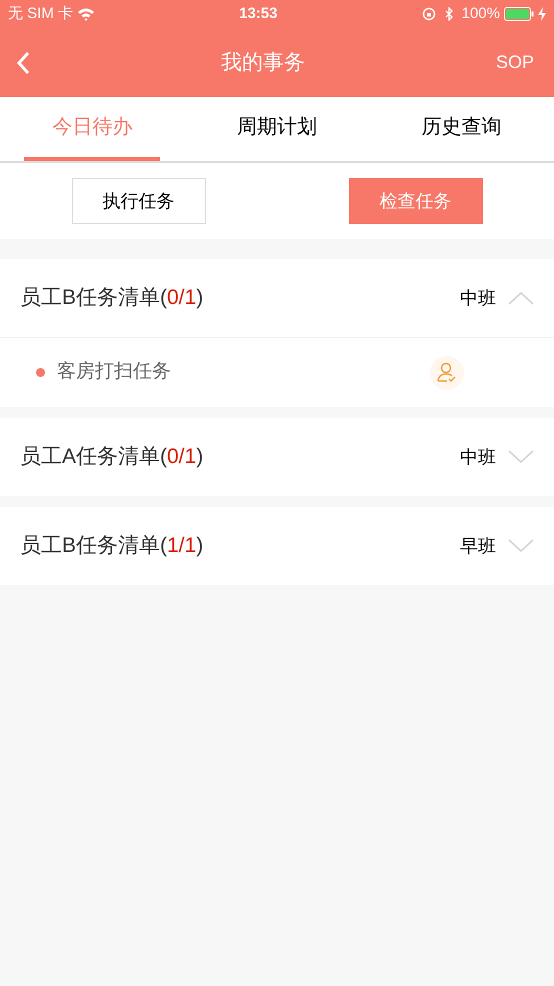  What do you see at coordinates (114, 372) in the screenshot?
I see `task-name: 客房打扫任务` at bounding box center [114, 372].